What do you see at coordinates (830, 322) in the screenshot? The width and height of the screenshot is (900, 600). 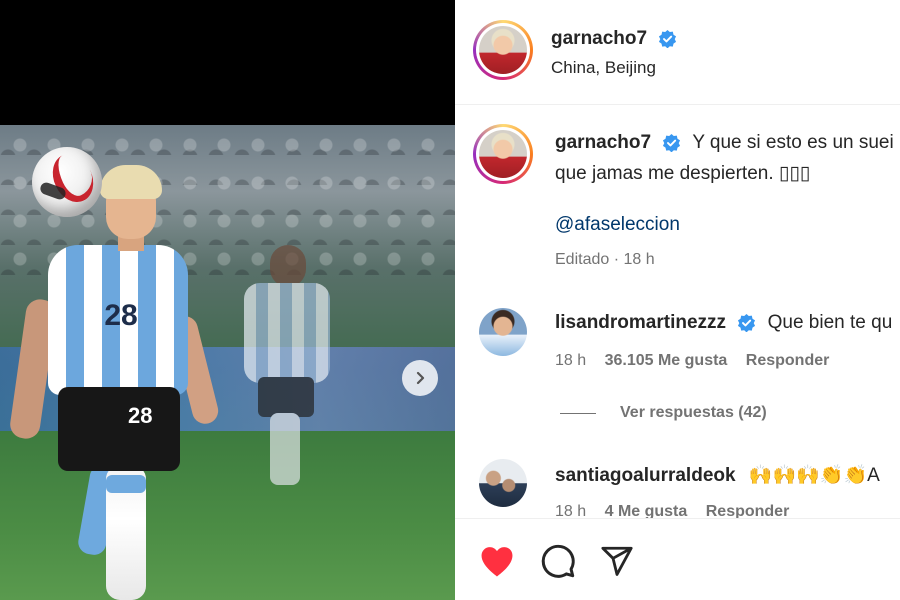 I see `comment-text: Que bien te qu` at bounding box center [830, 322].